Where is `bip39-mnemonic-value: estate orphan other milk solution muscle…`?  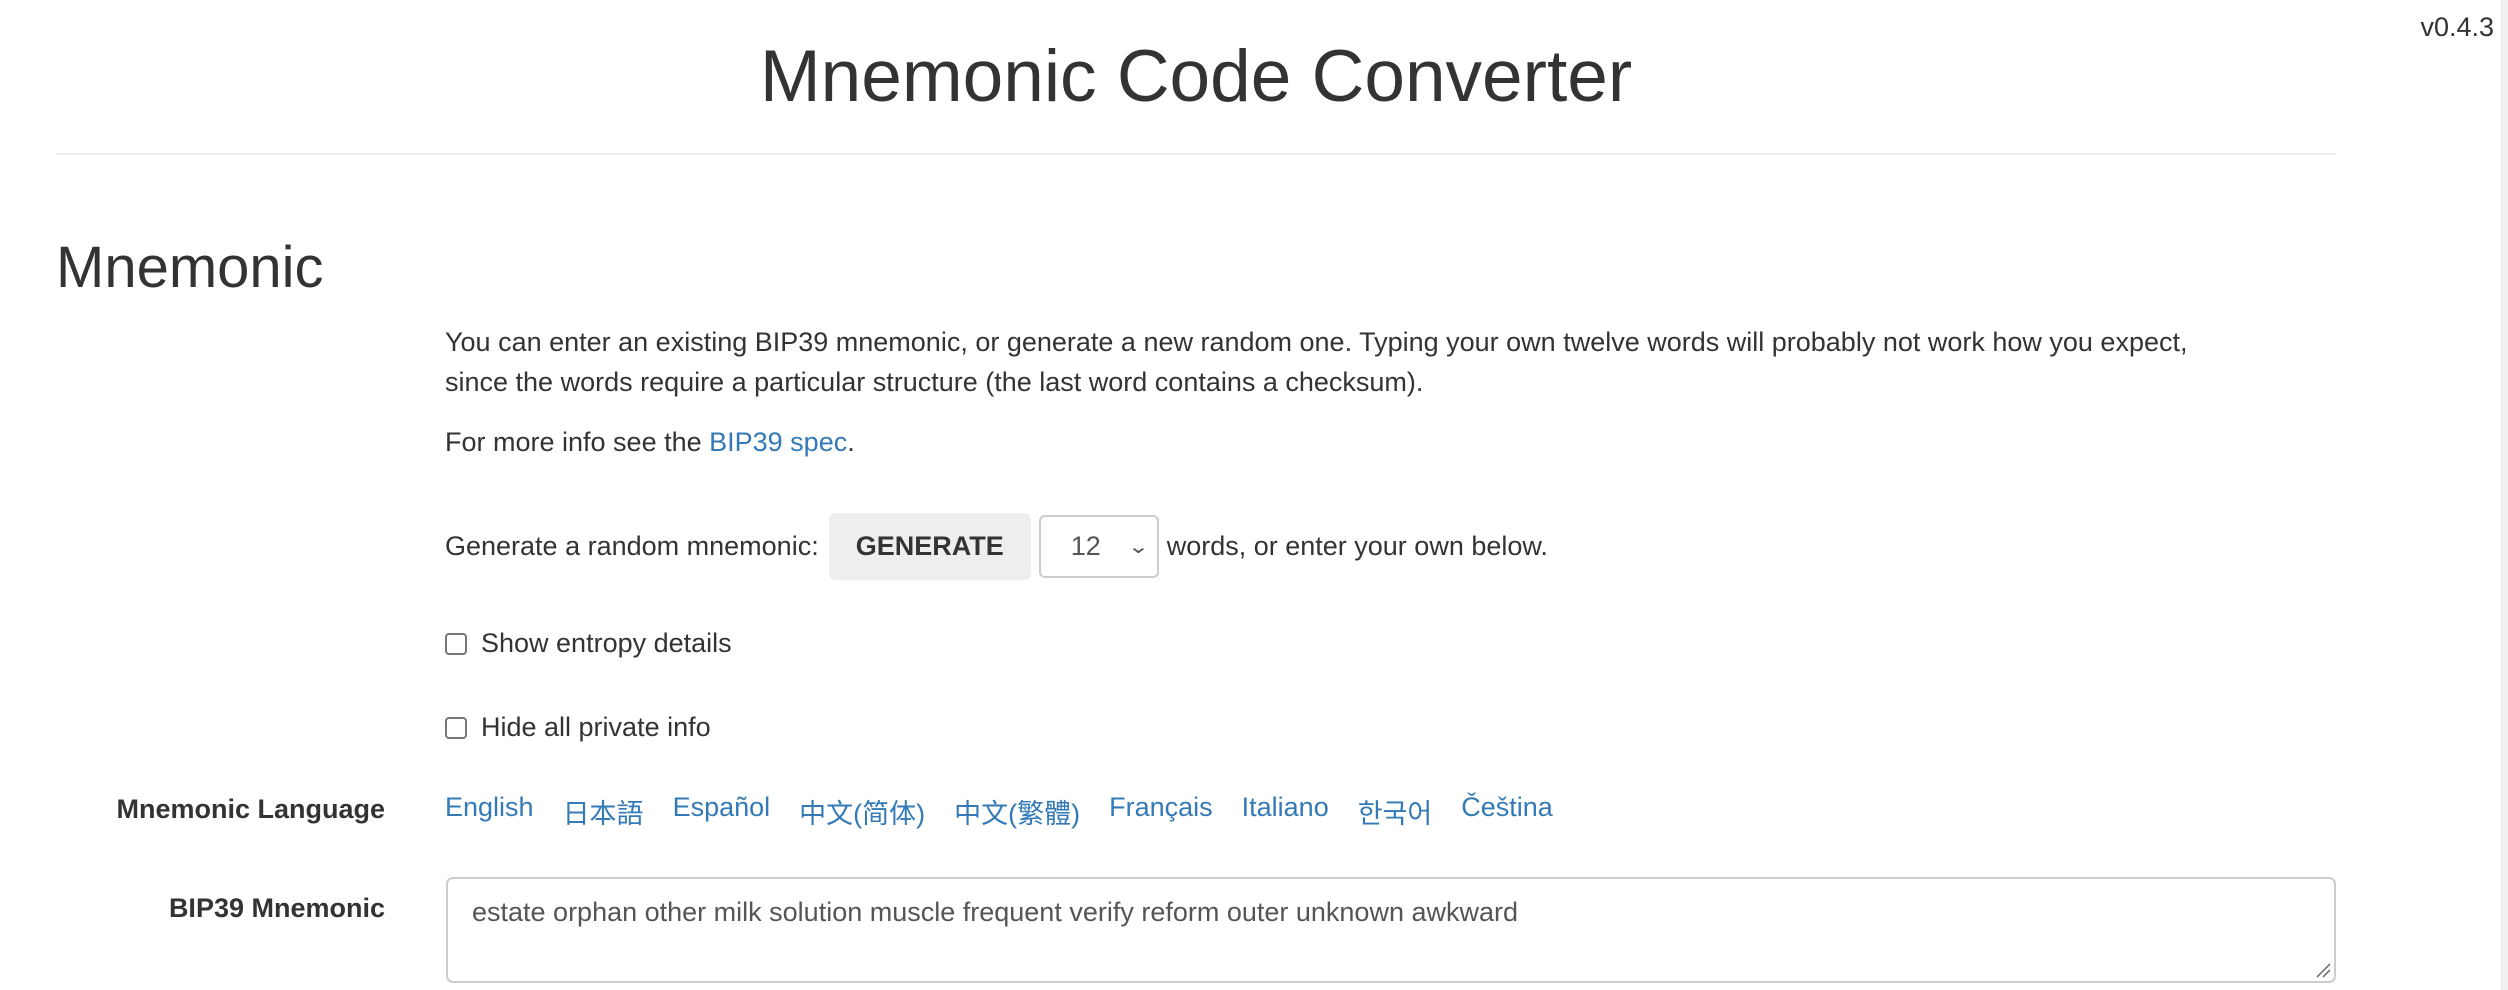
bip39-mnemonic-value: estate orphan other milk solution muscle… is located at coordinates (995, 912).